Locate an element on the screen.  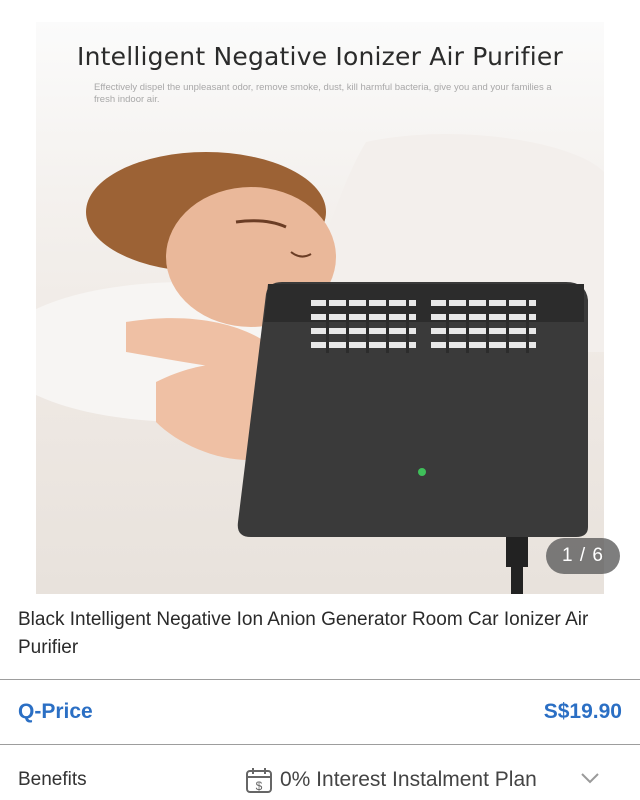
price-row: Q-Price S$19.90 is located at coordinates (320, 712).